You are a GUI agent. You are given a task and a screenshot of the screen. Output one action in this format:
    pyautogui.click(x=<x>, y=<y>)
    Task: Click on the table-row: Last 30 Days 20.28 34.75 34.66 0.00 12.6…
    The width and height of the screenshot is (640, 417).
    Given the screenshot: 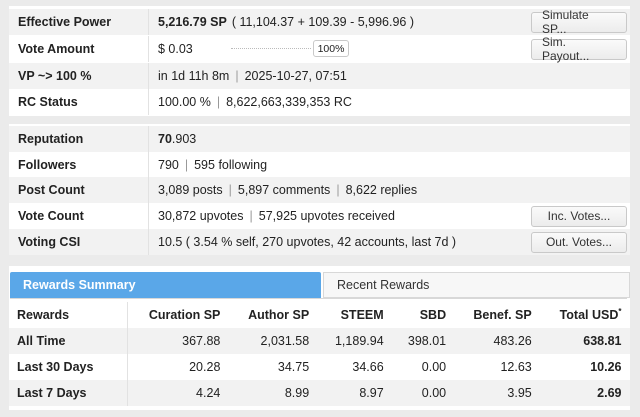 What is the action you would take?
    pyautogui.click(x=319, y=367)
    